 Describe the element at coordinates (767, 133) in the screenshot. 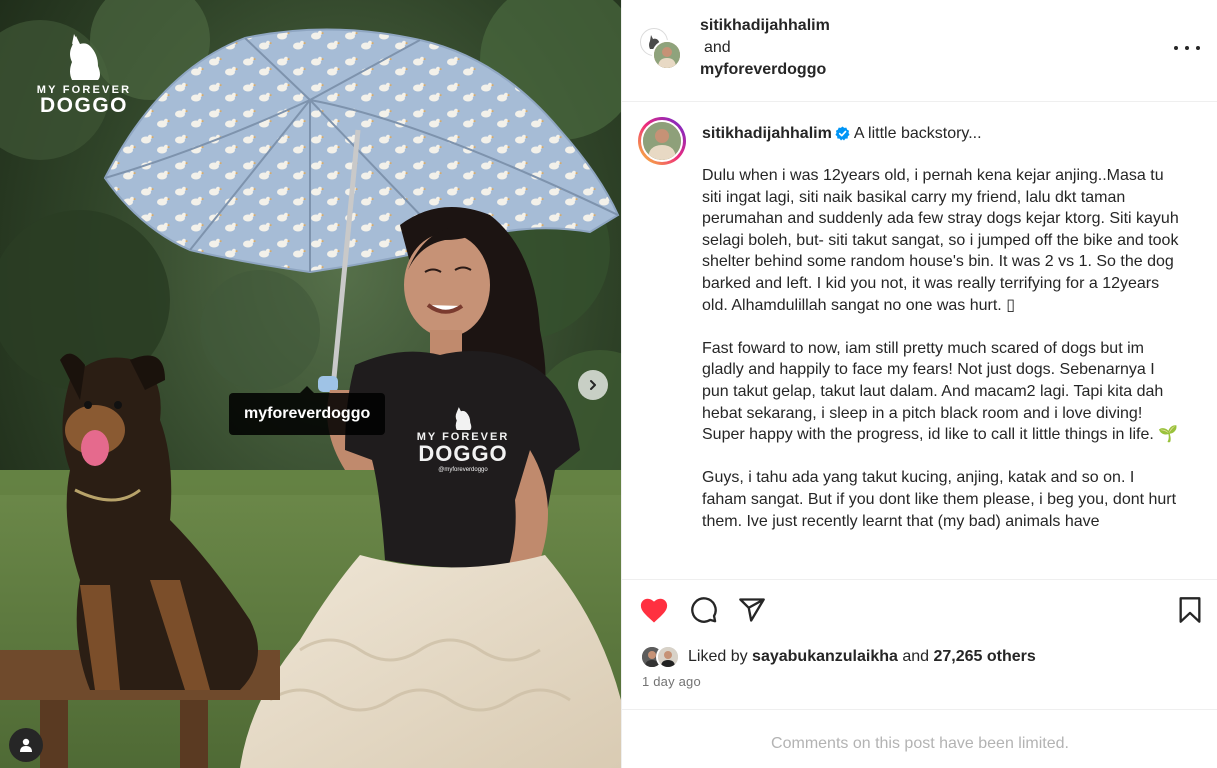

I see `caption-username: sitikhadijahhalim` at that location.